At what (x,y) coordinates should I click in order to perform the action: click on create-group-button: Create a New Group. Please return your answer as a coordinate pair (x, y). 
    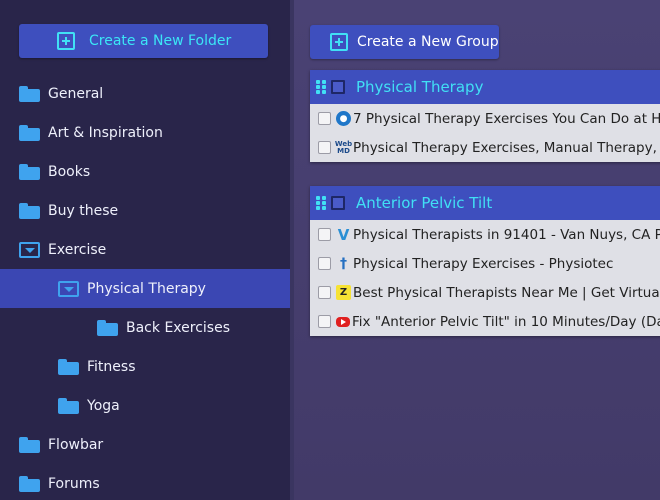
    Looking at the image, I should click on (404, 42).